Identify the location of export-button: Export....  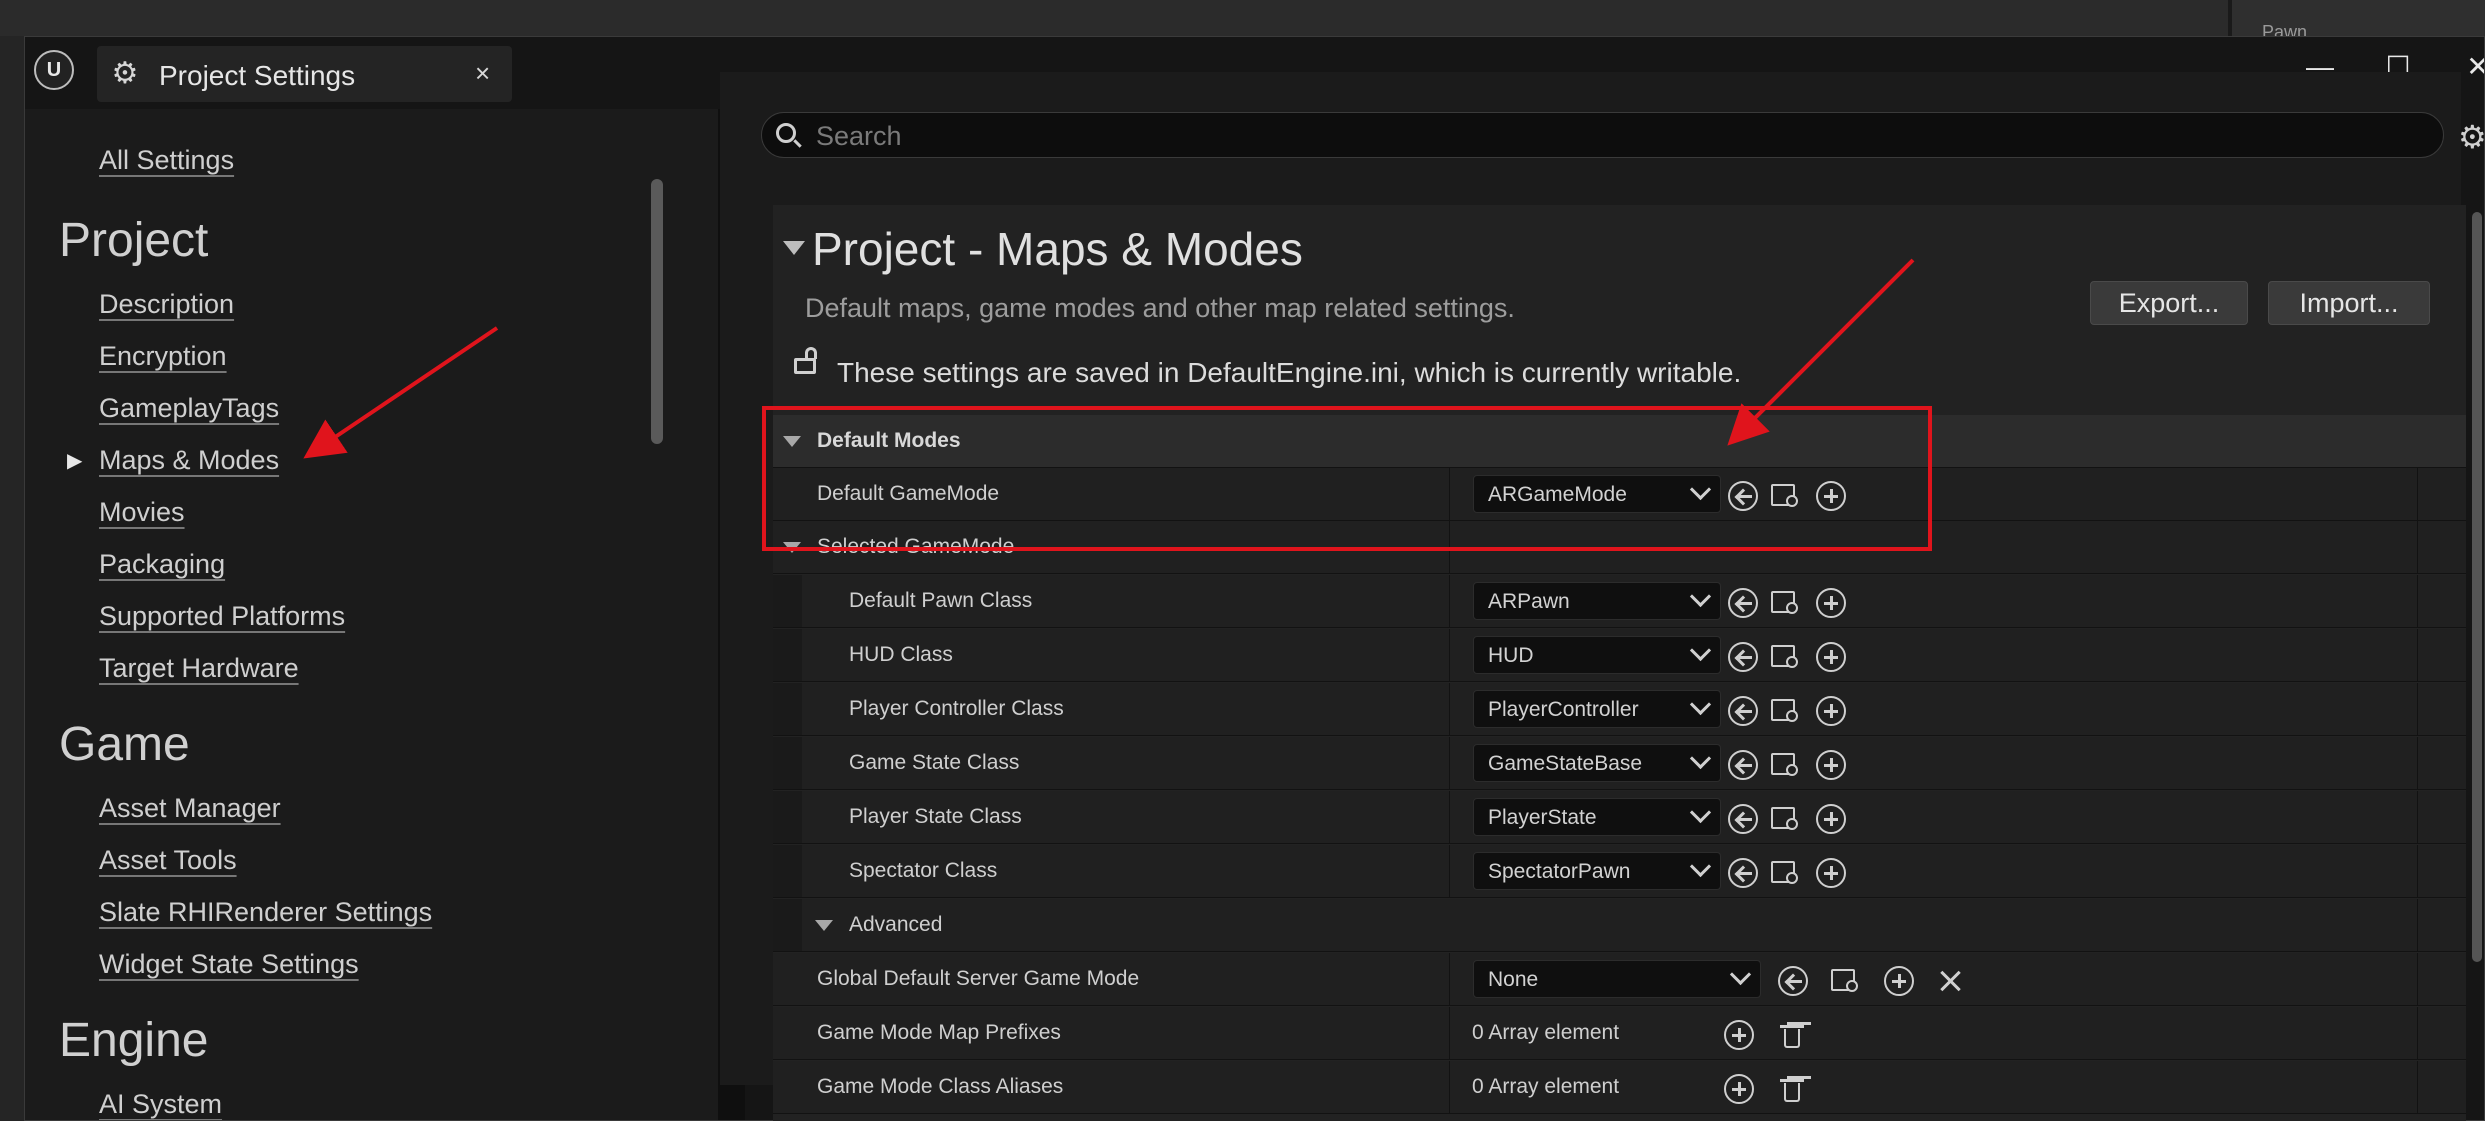
(2169, 303).